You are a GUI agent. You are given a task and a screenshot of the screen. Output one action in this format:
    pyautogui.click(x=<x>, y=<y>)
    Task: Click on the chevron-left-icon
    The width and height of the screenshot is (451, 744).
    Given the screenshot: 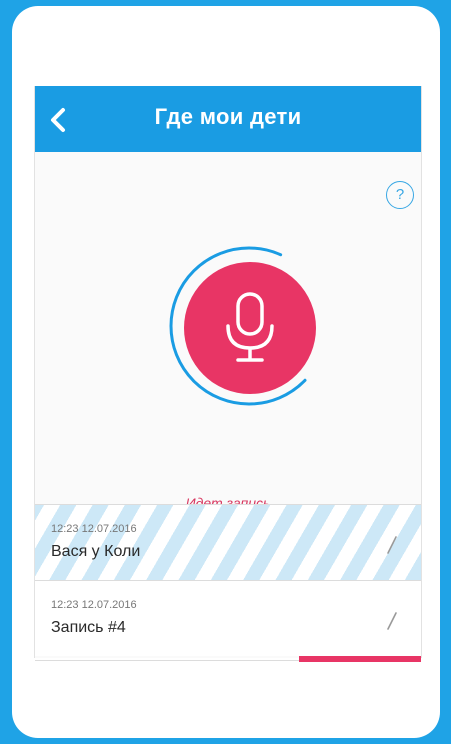 What is the action you would take?
    pyautogui.click(x=58, y=120)
    